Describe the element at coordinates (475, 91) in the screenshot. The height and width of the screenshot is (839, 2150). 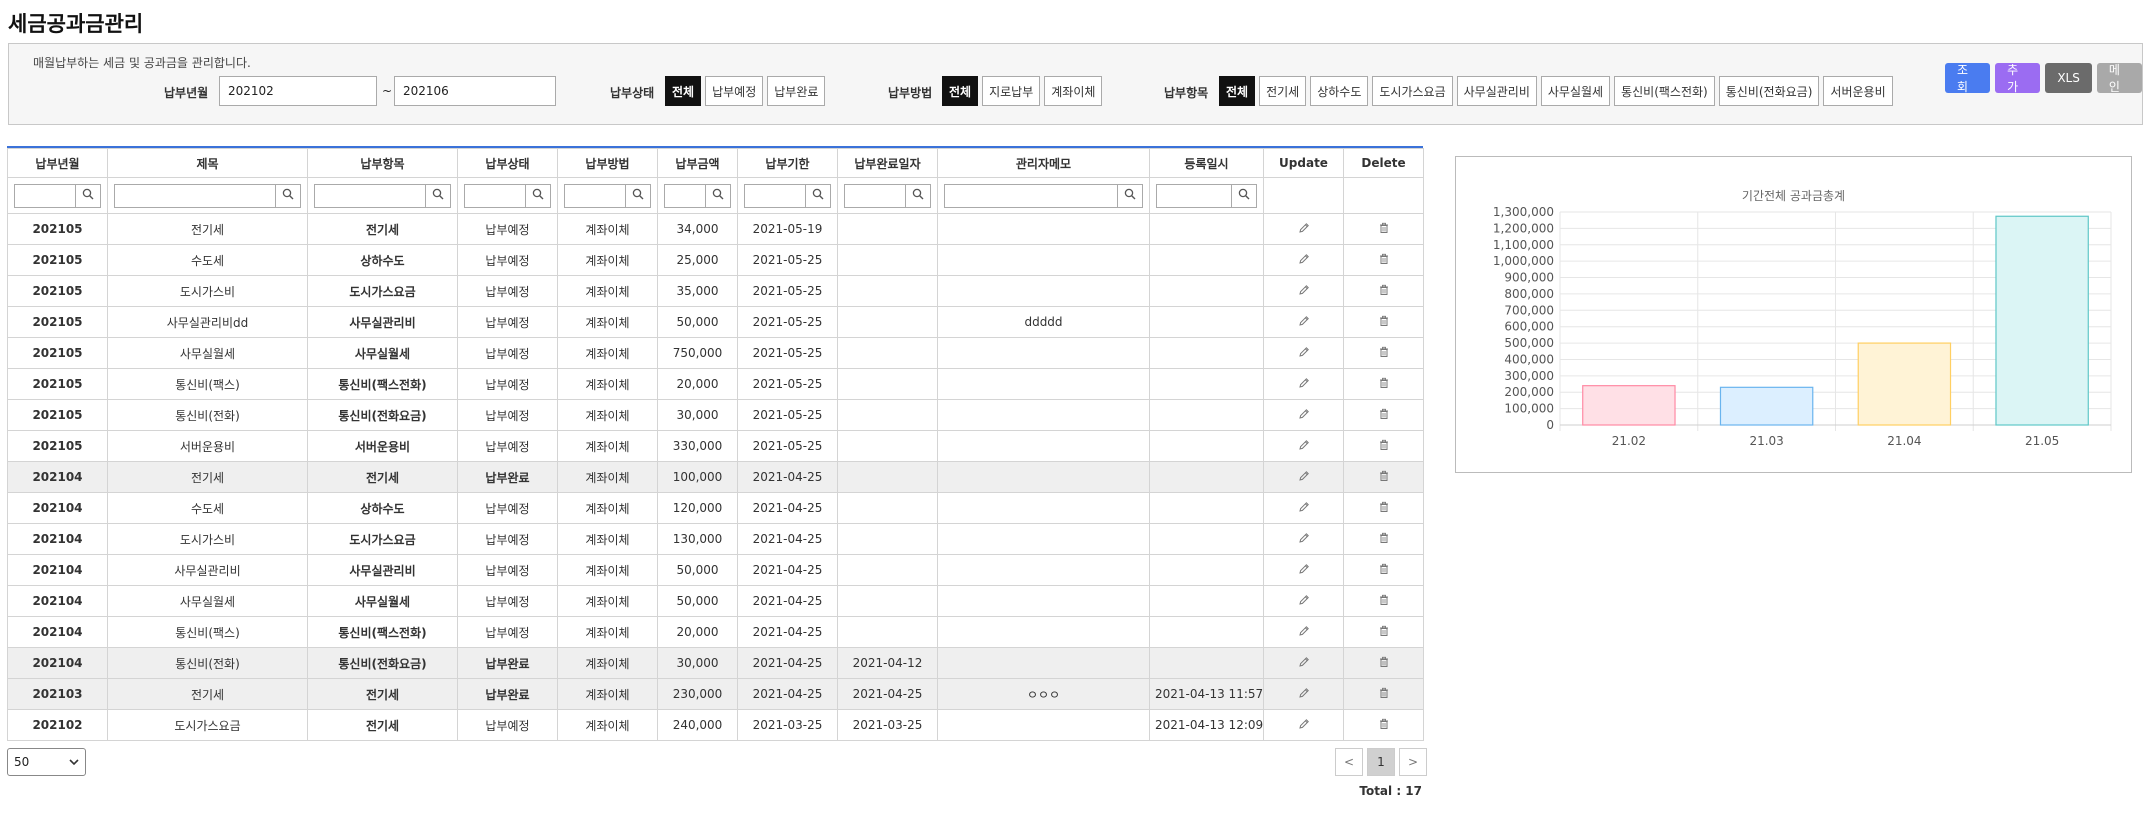
I see `period-to-input` at that location.